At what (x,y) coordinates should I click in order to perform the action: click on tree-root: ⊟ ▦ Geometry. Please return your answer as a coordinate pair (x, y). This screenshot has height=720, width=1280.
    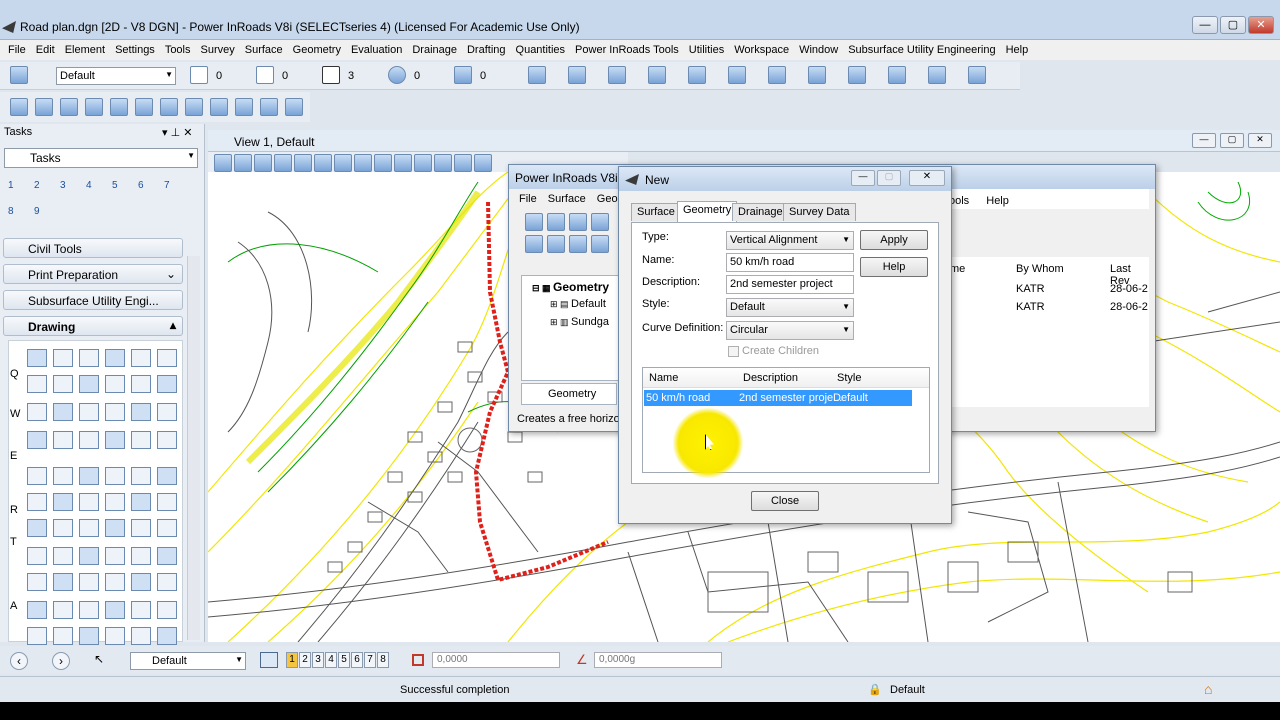
    Looking at the image, I should click on (570, 287).